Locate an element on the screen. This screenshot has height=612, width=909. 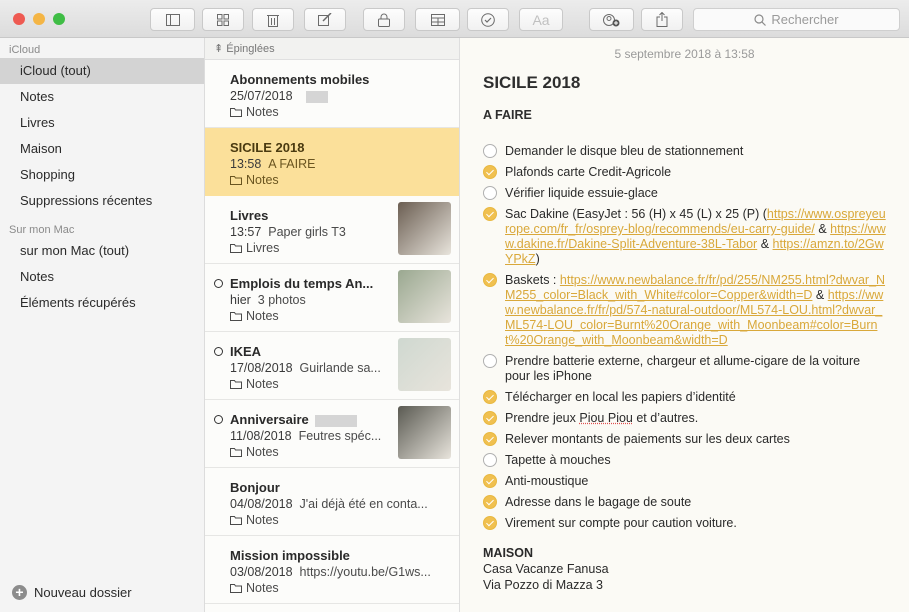
new-note-button is located at coordinates (325, 19).